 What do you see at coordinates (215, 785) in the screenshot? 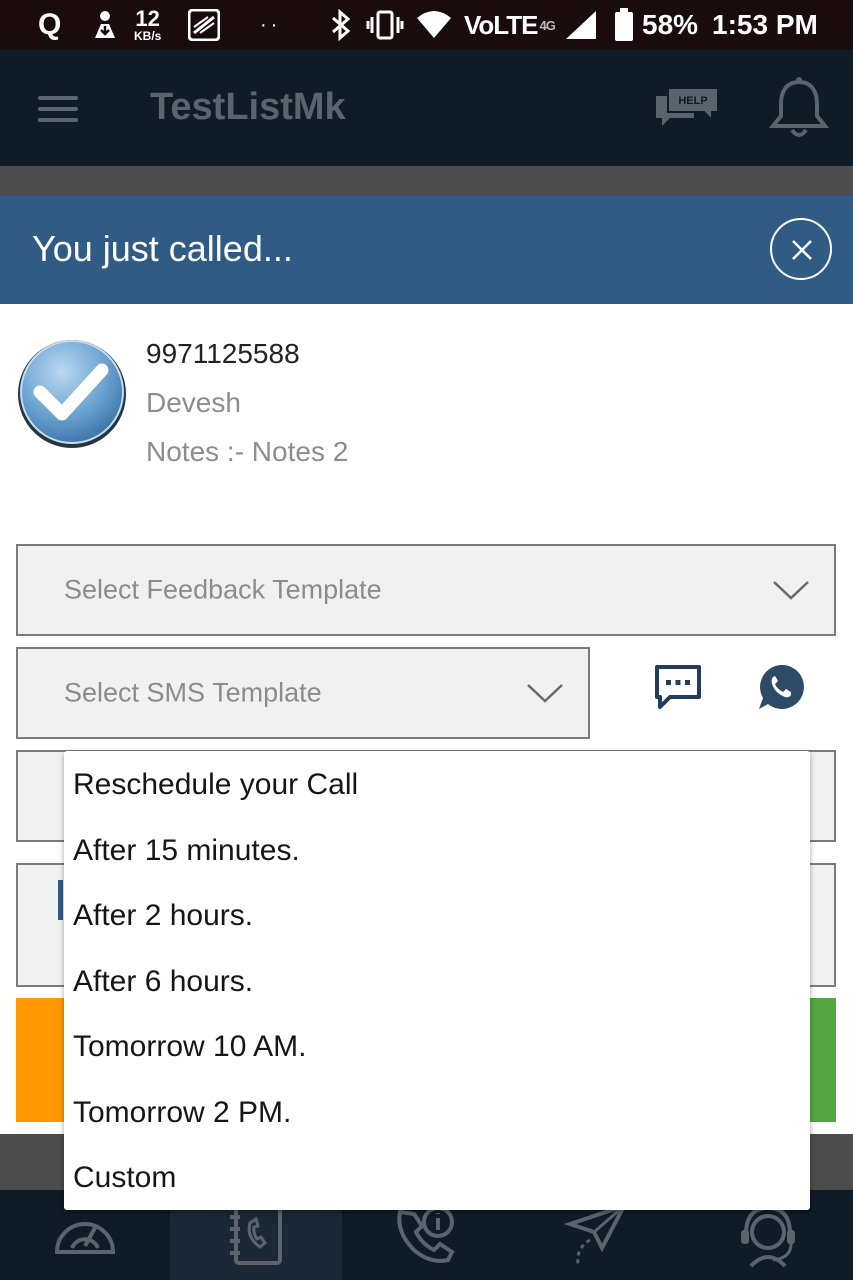
I see `dropdown-header: Reschedule your Call` at bounding box center [215, 785].